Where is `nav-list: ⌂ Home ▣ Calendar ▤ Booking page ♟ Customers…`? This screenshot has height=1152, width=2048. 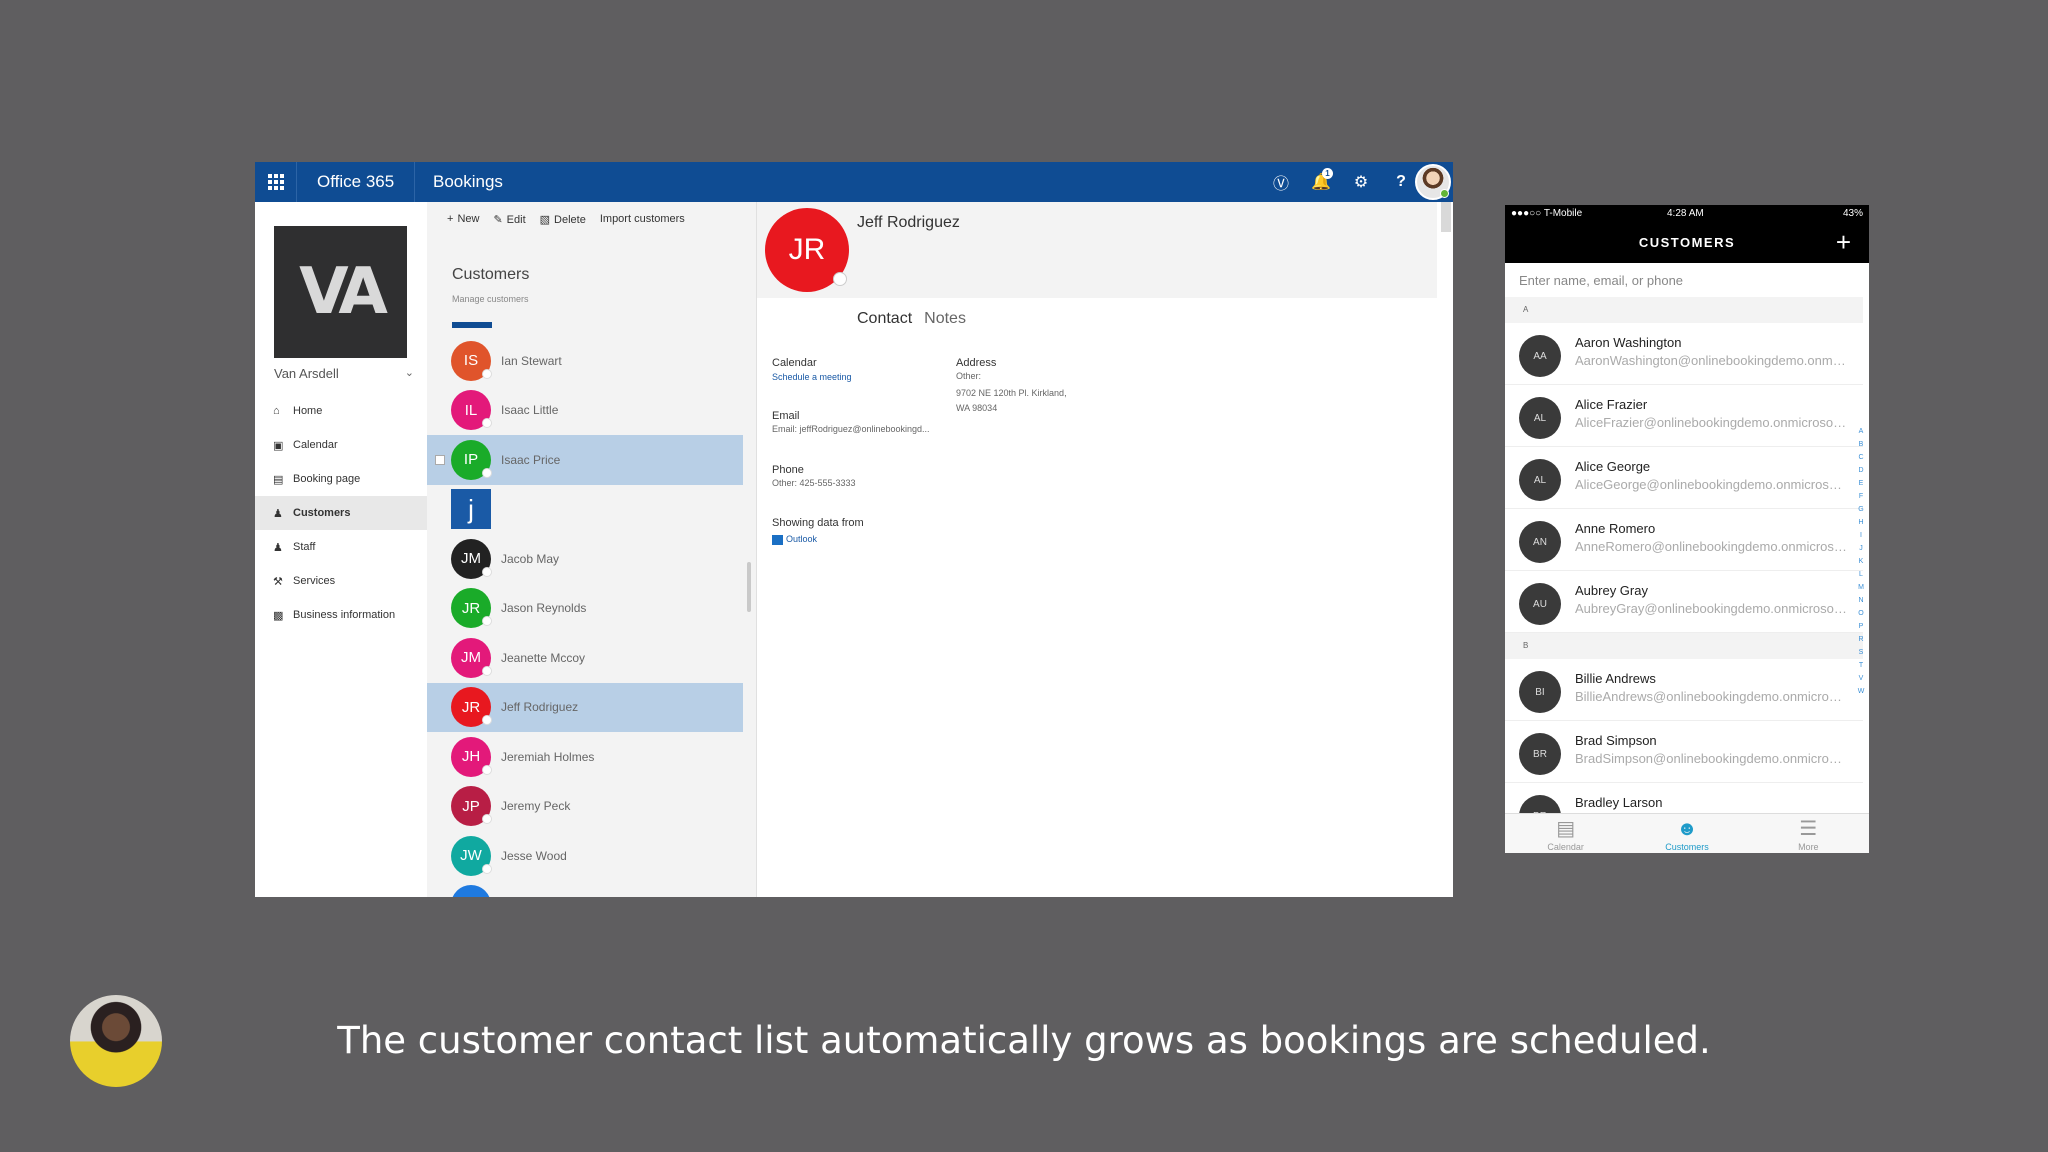 nav-list: ⌂ Home ▣ Calendar ▤ Booking page ♟ Customers… is located at coordinates (341, 513).